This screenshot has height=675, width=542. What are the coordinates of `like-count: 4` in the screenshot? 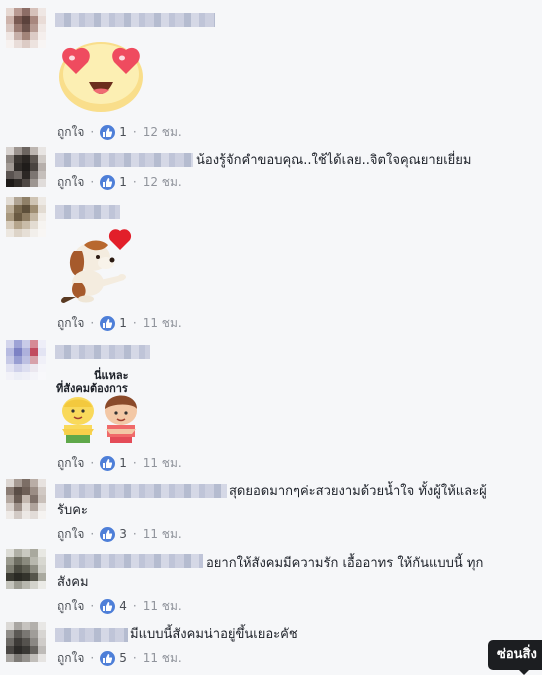 It's located at (123, 606).